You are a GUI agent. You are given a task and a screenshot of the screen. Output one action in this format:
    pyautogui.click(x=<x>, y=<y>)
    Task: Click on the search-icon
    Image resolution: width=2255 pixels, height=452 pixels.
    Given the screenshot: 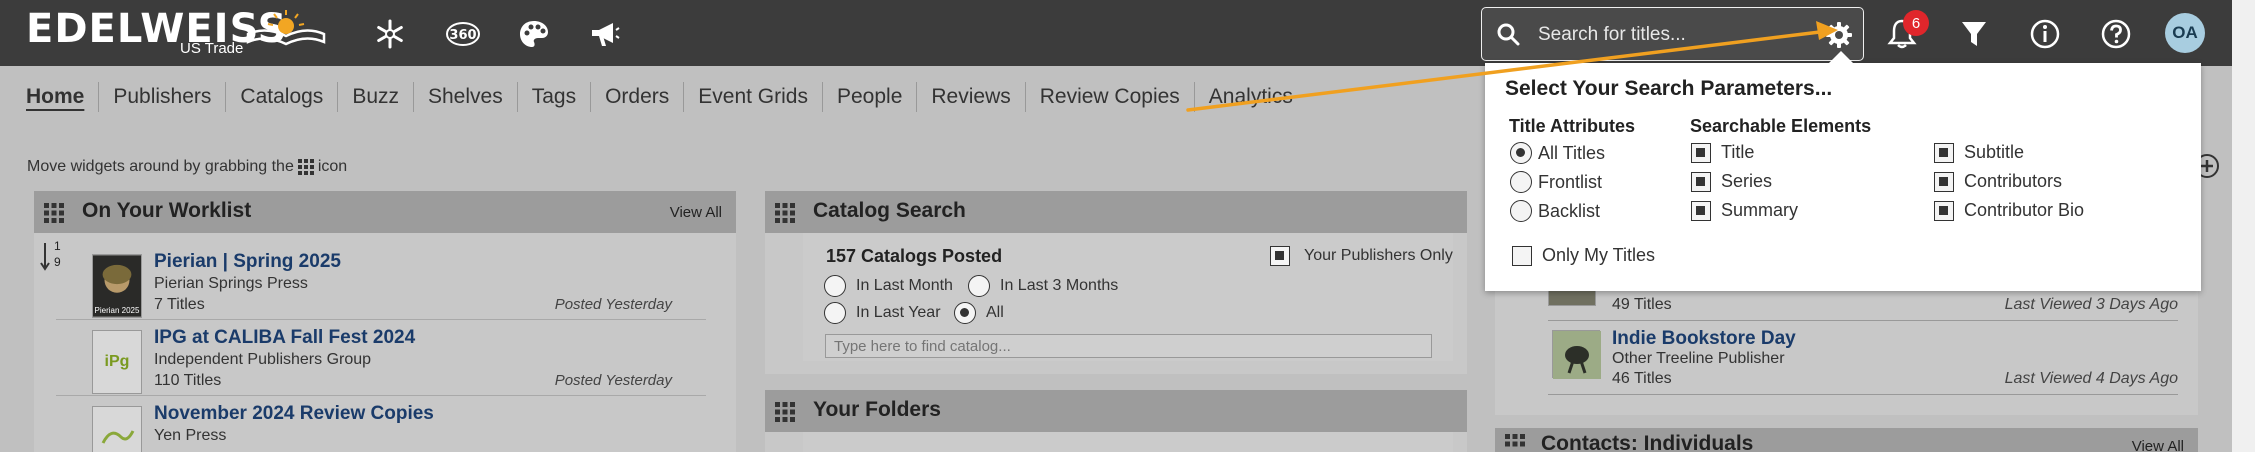 What is the action you would take?
    pyautogui.click(x=1508, y=34)
    